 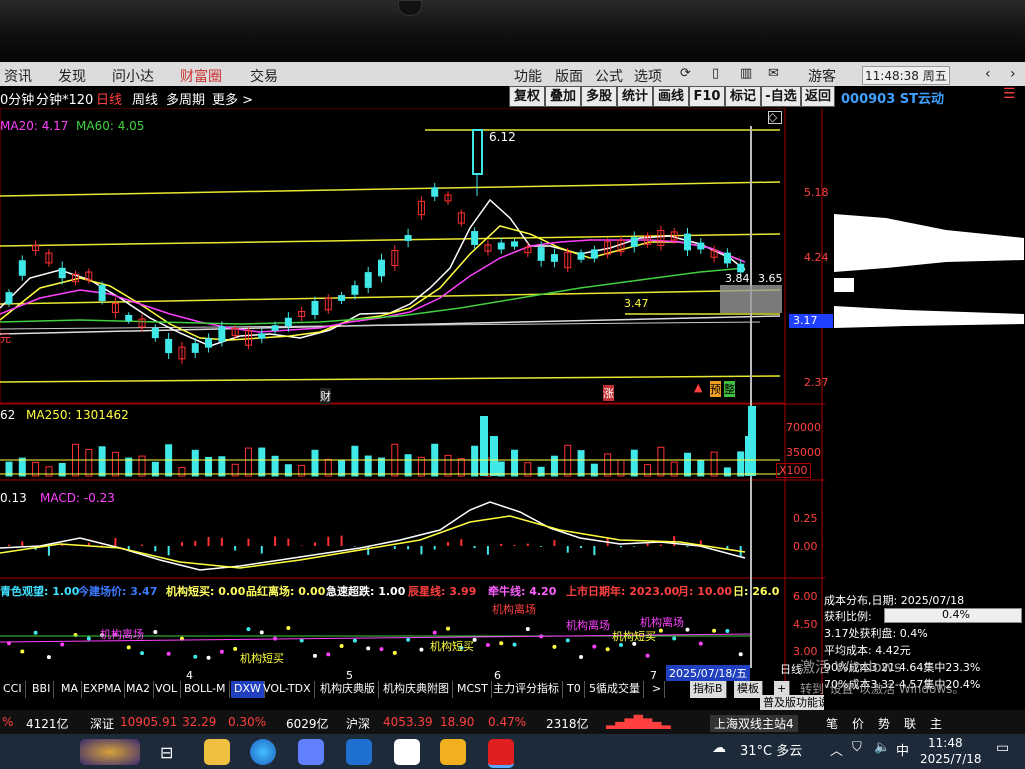 What do you see at coordinates (715, 73) in the screenshot?
I see `window-icon: ▯` at bounding box center [715, 73].